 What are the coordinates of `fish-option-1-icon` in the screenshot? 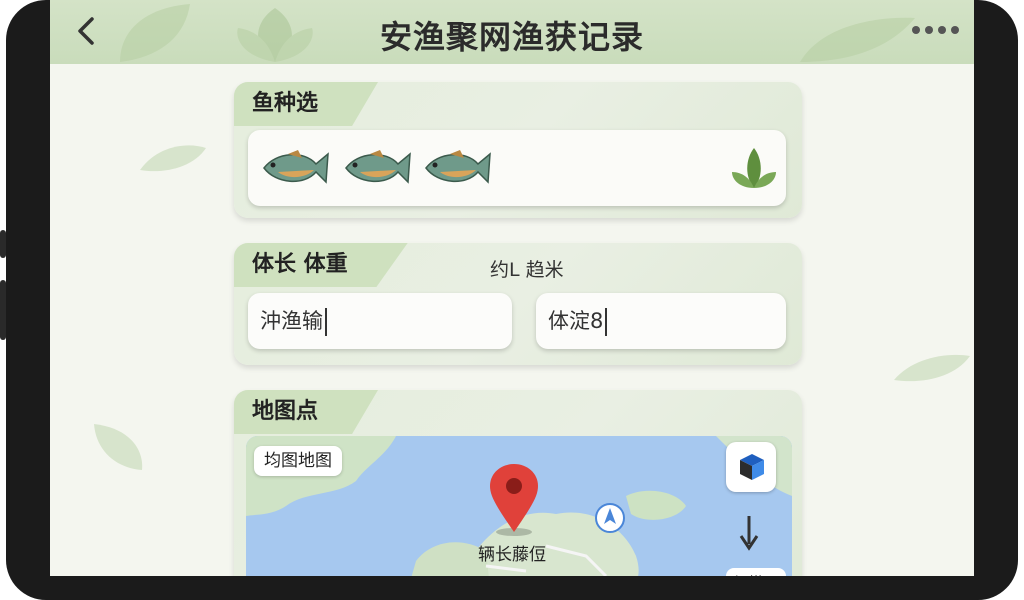 It's located at (295, 168).